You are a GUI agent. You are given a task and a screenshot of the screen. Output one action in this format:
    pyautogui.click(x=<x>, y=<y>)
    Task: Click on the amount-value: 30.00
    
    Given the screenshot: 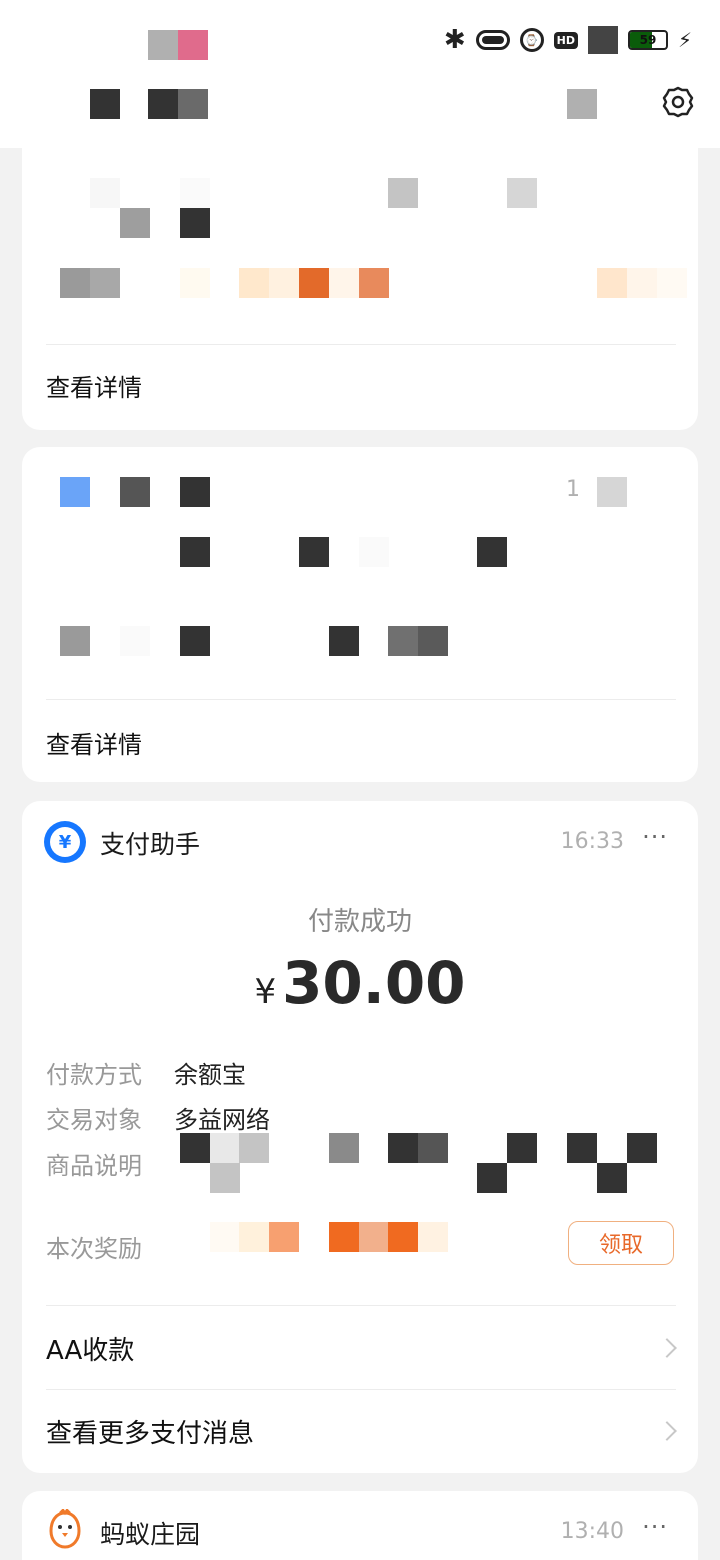 What is the action you would take?
    pyautogui.click(x=374, y=983)
    